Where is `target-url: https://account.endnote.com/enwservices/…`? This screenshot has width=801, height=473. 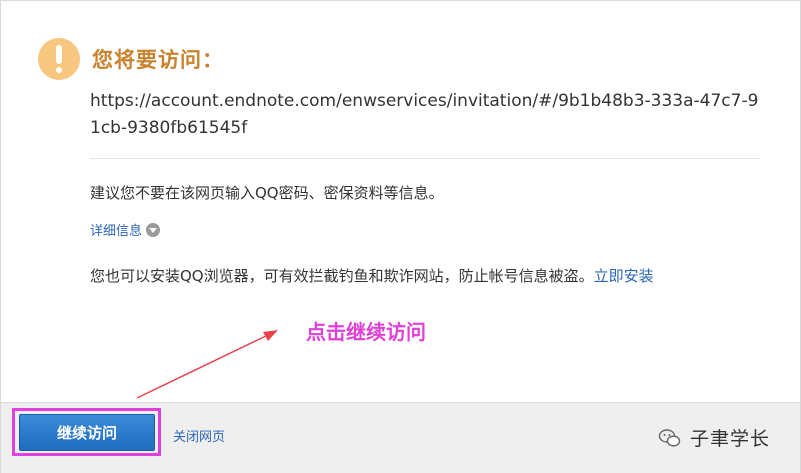
target-url: https://account.endnote.com/enwservices/… is located at coordinates (424, 114).